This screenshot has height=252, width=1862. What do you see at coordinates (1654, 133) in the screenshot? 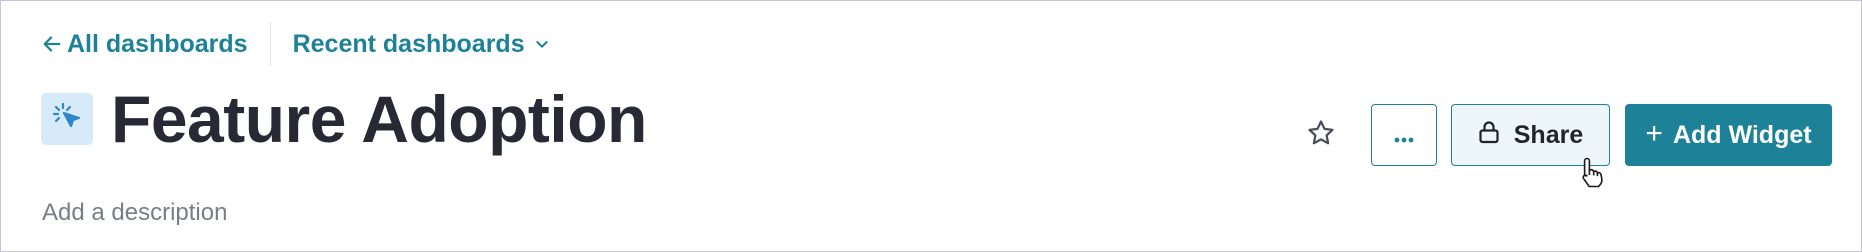
I see `plus-icon: +` at bounding box center [1654, 133].